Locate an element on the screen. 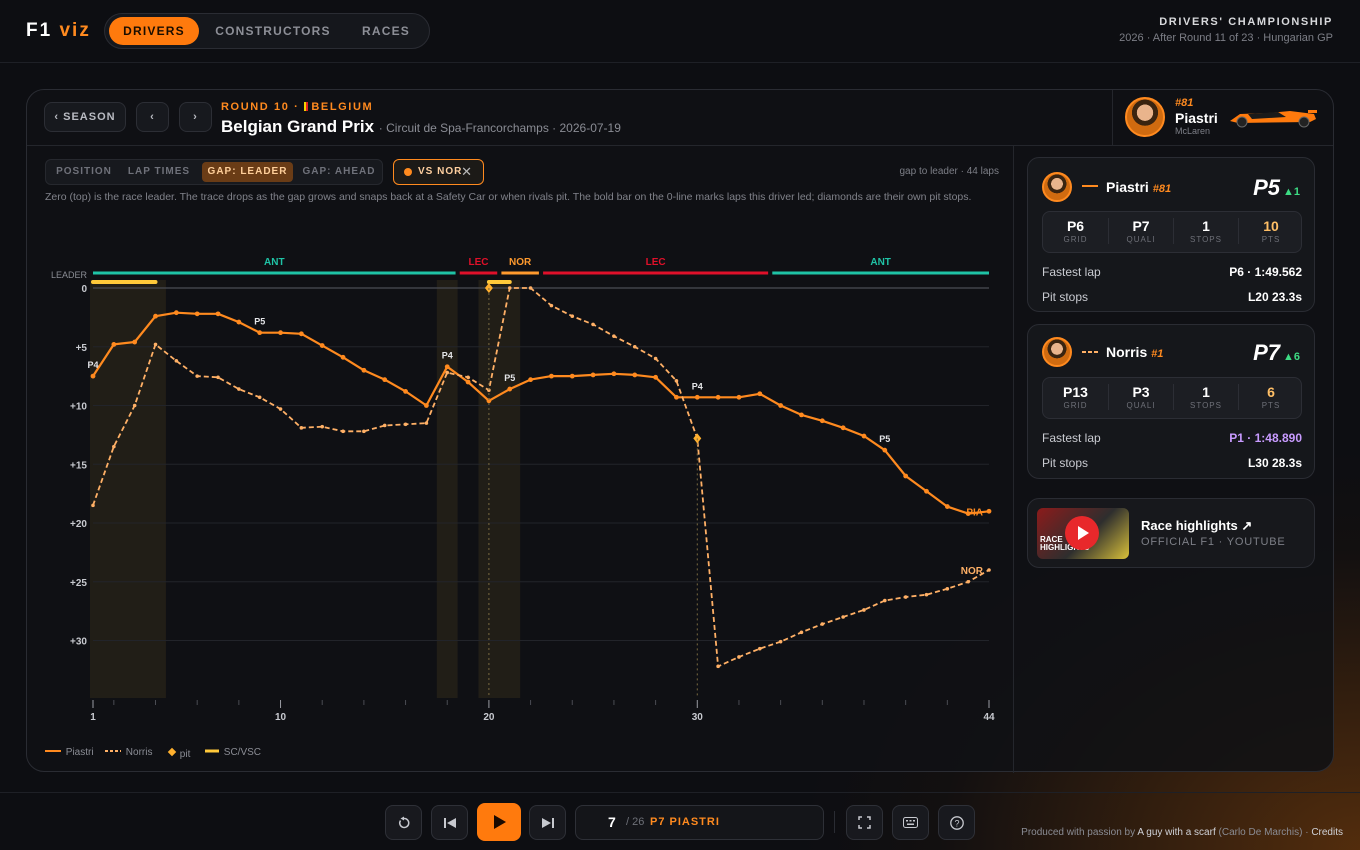 The image size is (1360, 850). tab-gap-leader: GAP: LEADER is located at coordinates (247, 172).